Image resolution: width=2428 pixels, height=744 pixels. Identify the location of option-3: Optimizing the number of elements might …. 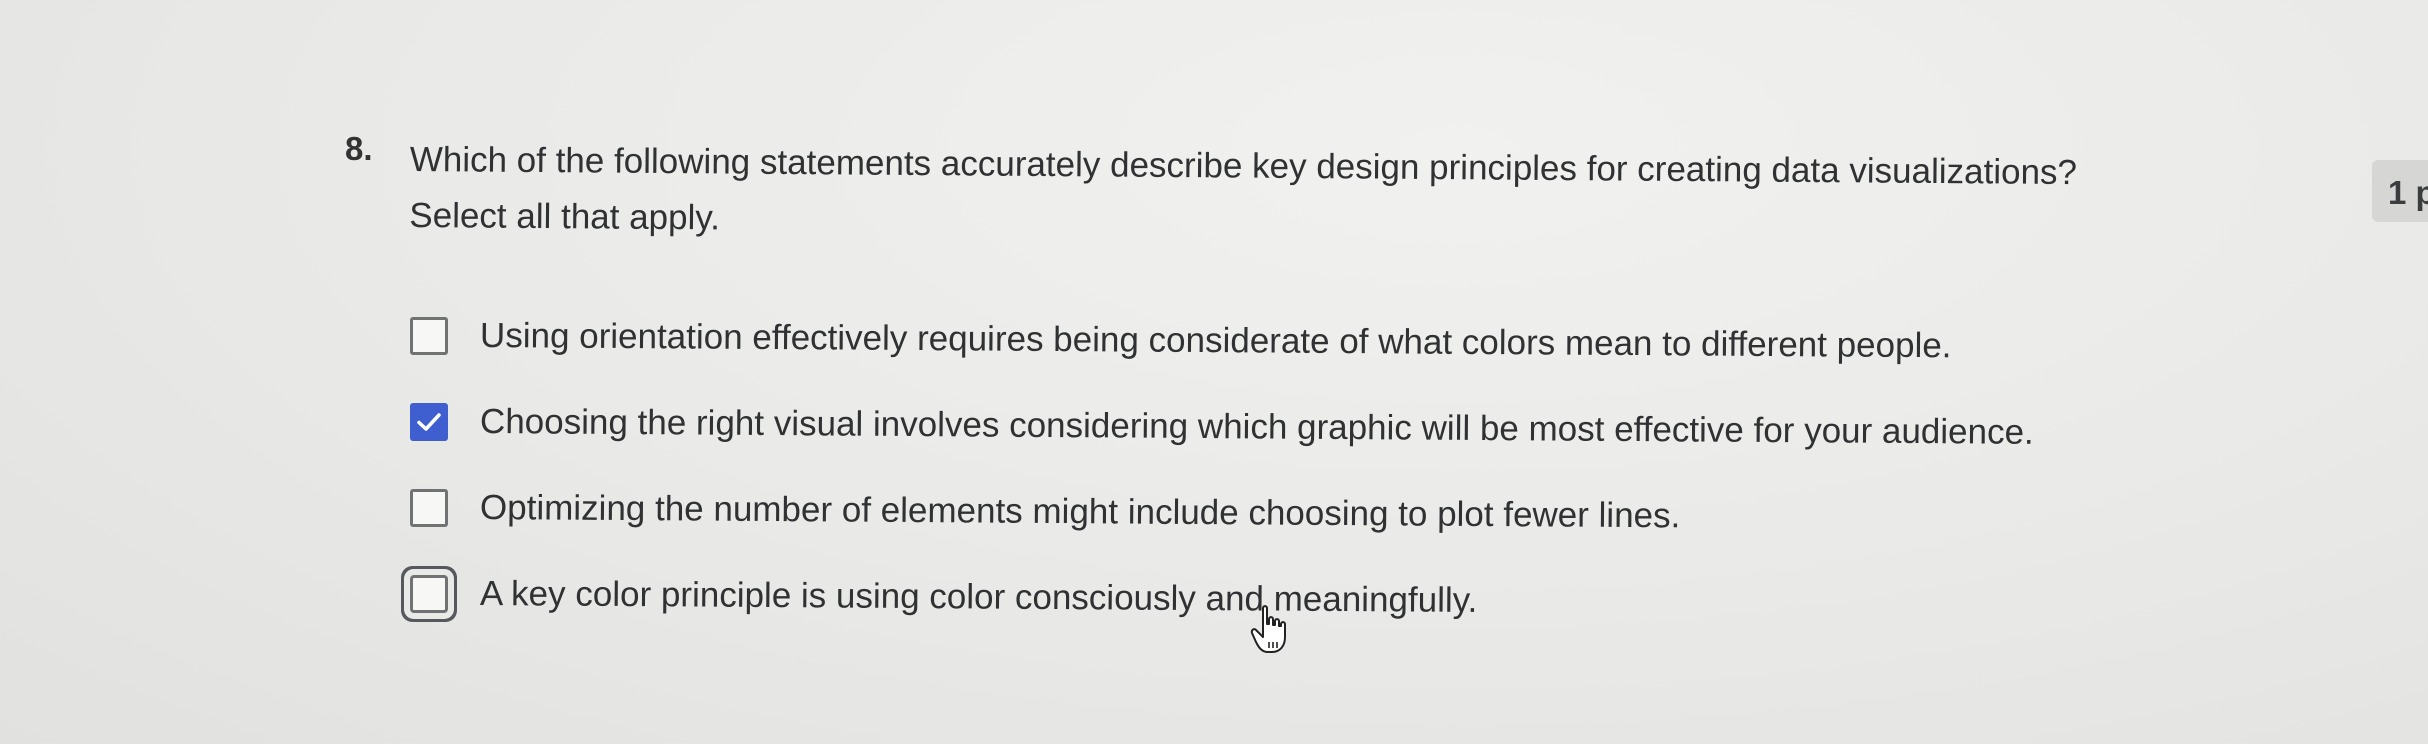
(1222, 508).